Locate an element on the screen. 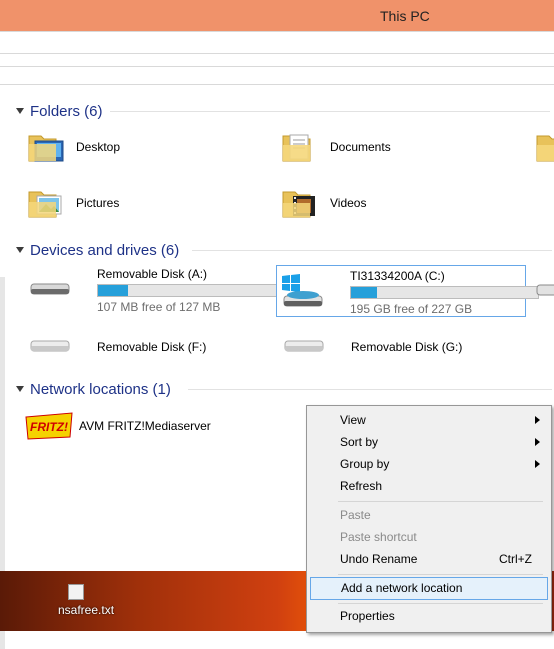 This screenshot has height=649, width=554. documents-folder-icon is located at coordinates (296, 148).